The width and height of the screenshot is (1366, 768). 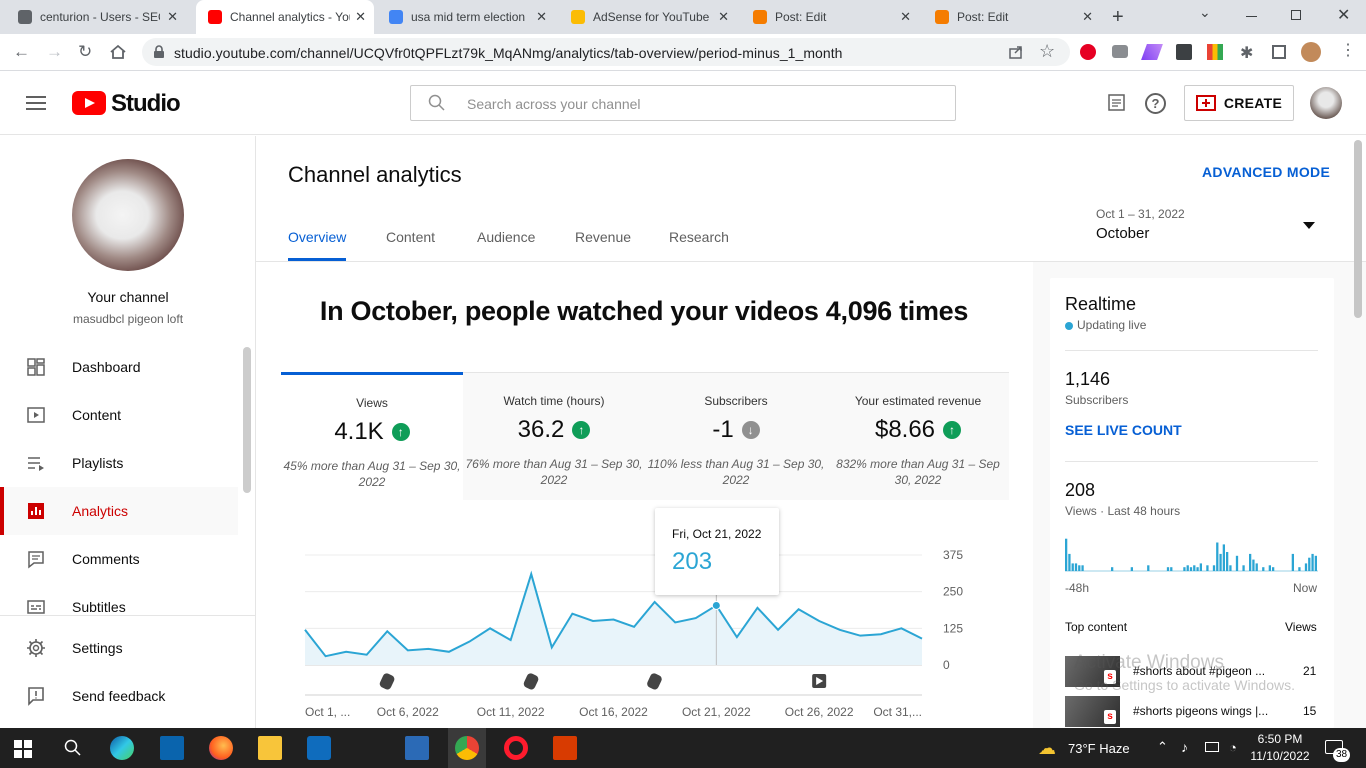 What do you see at coordinates (1279, 52) in the screenshot?
I see `side-panel-icon` at bounding box center [1279, 52].